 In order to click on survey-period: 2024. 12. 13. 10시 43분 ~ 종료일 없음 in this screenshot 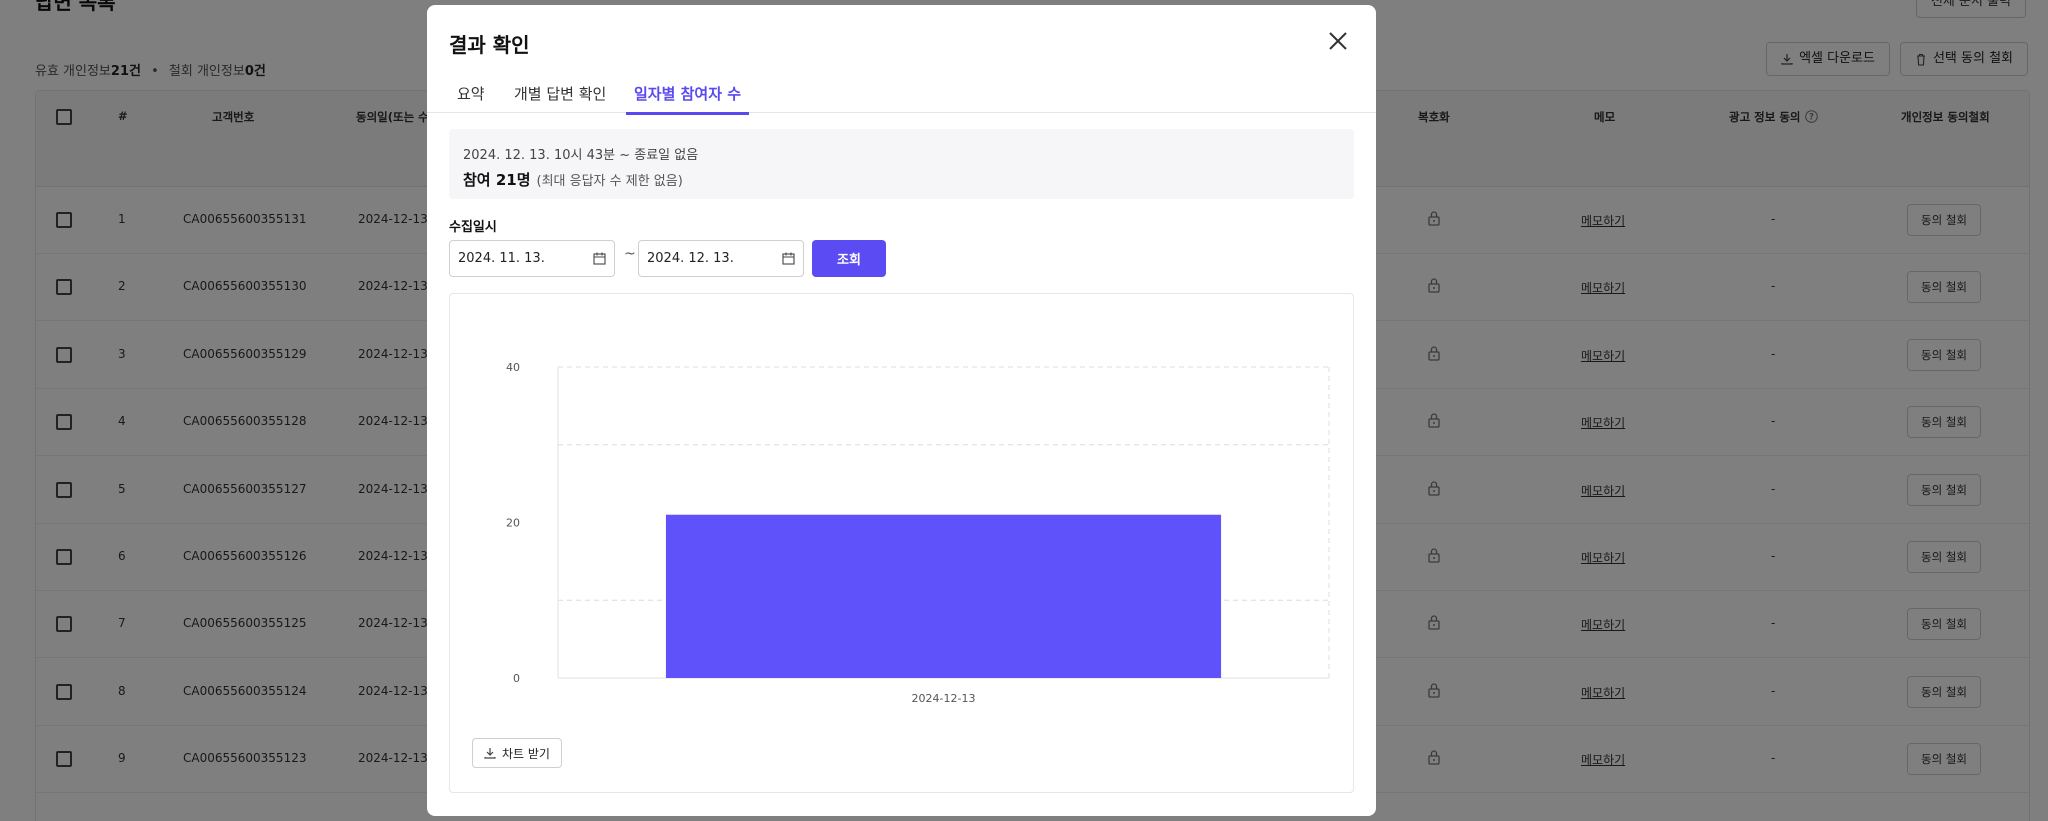, I will do `click(581, 155)`.